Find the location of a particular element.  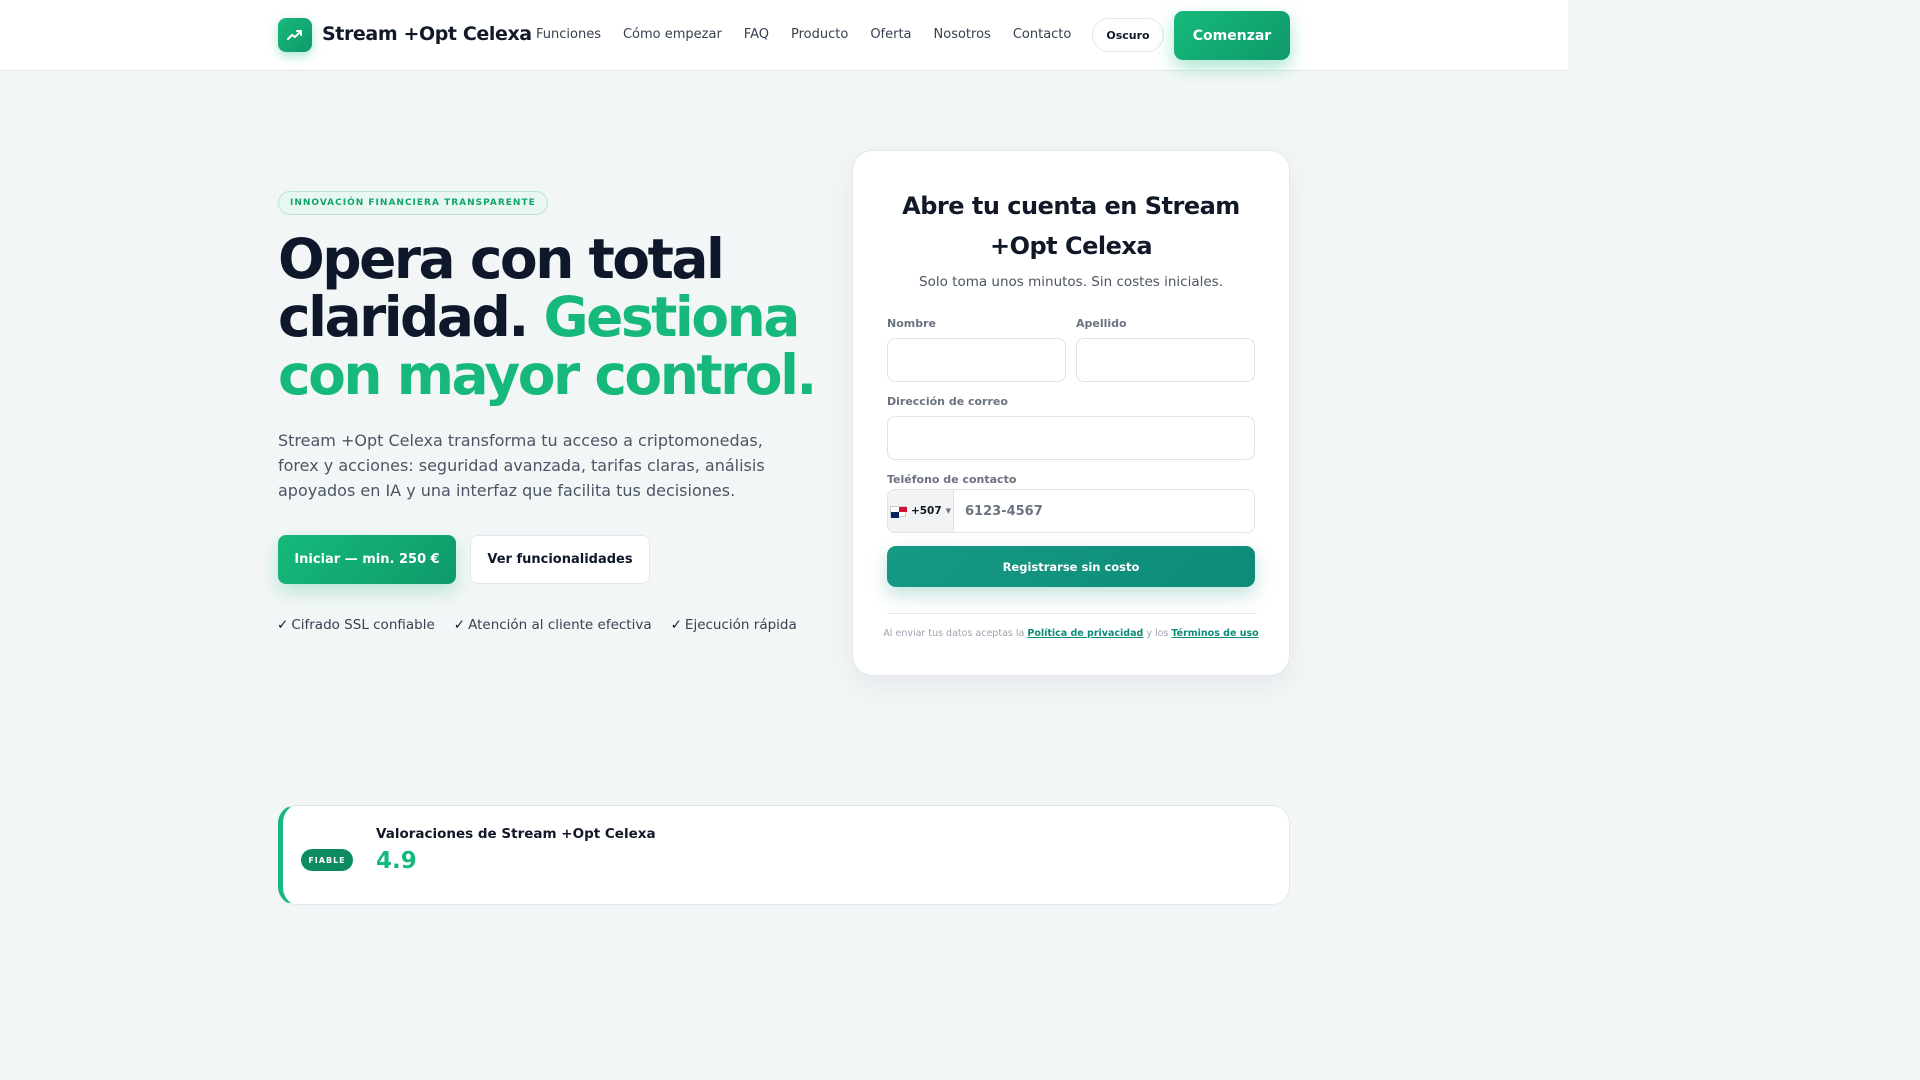

ratings-title: Valoraciones de Stream +Opt Celexa is located at coordinates (516, 834).